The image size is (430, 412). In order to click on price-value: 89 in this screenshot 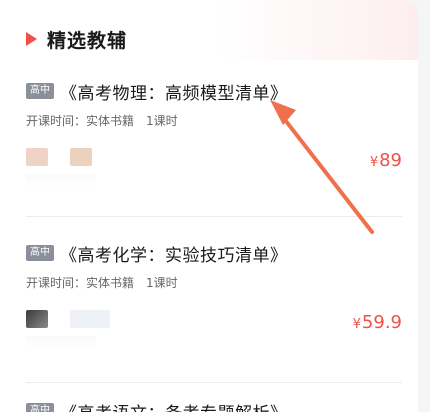, I will do `click(390, 160)`.